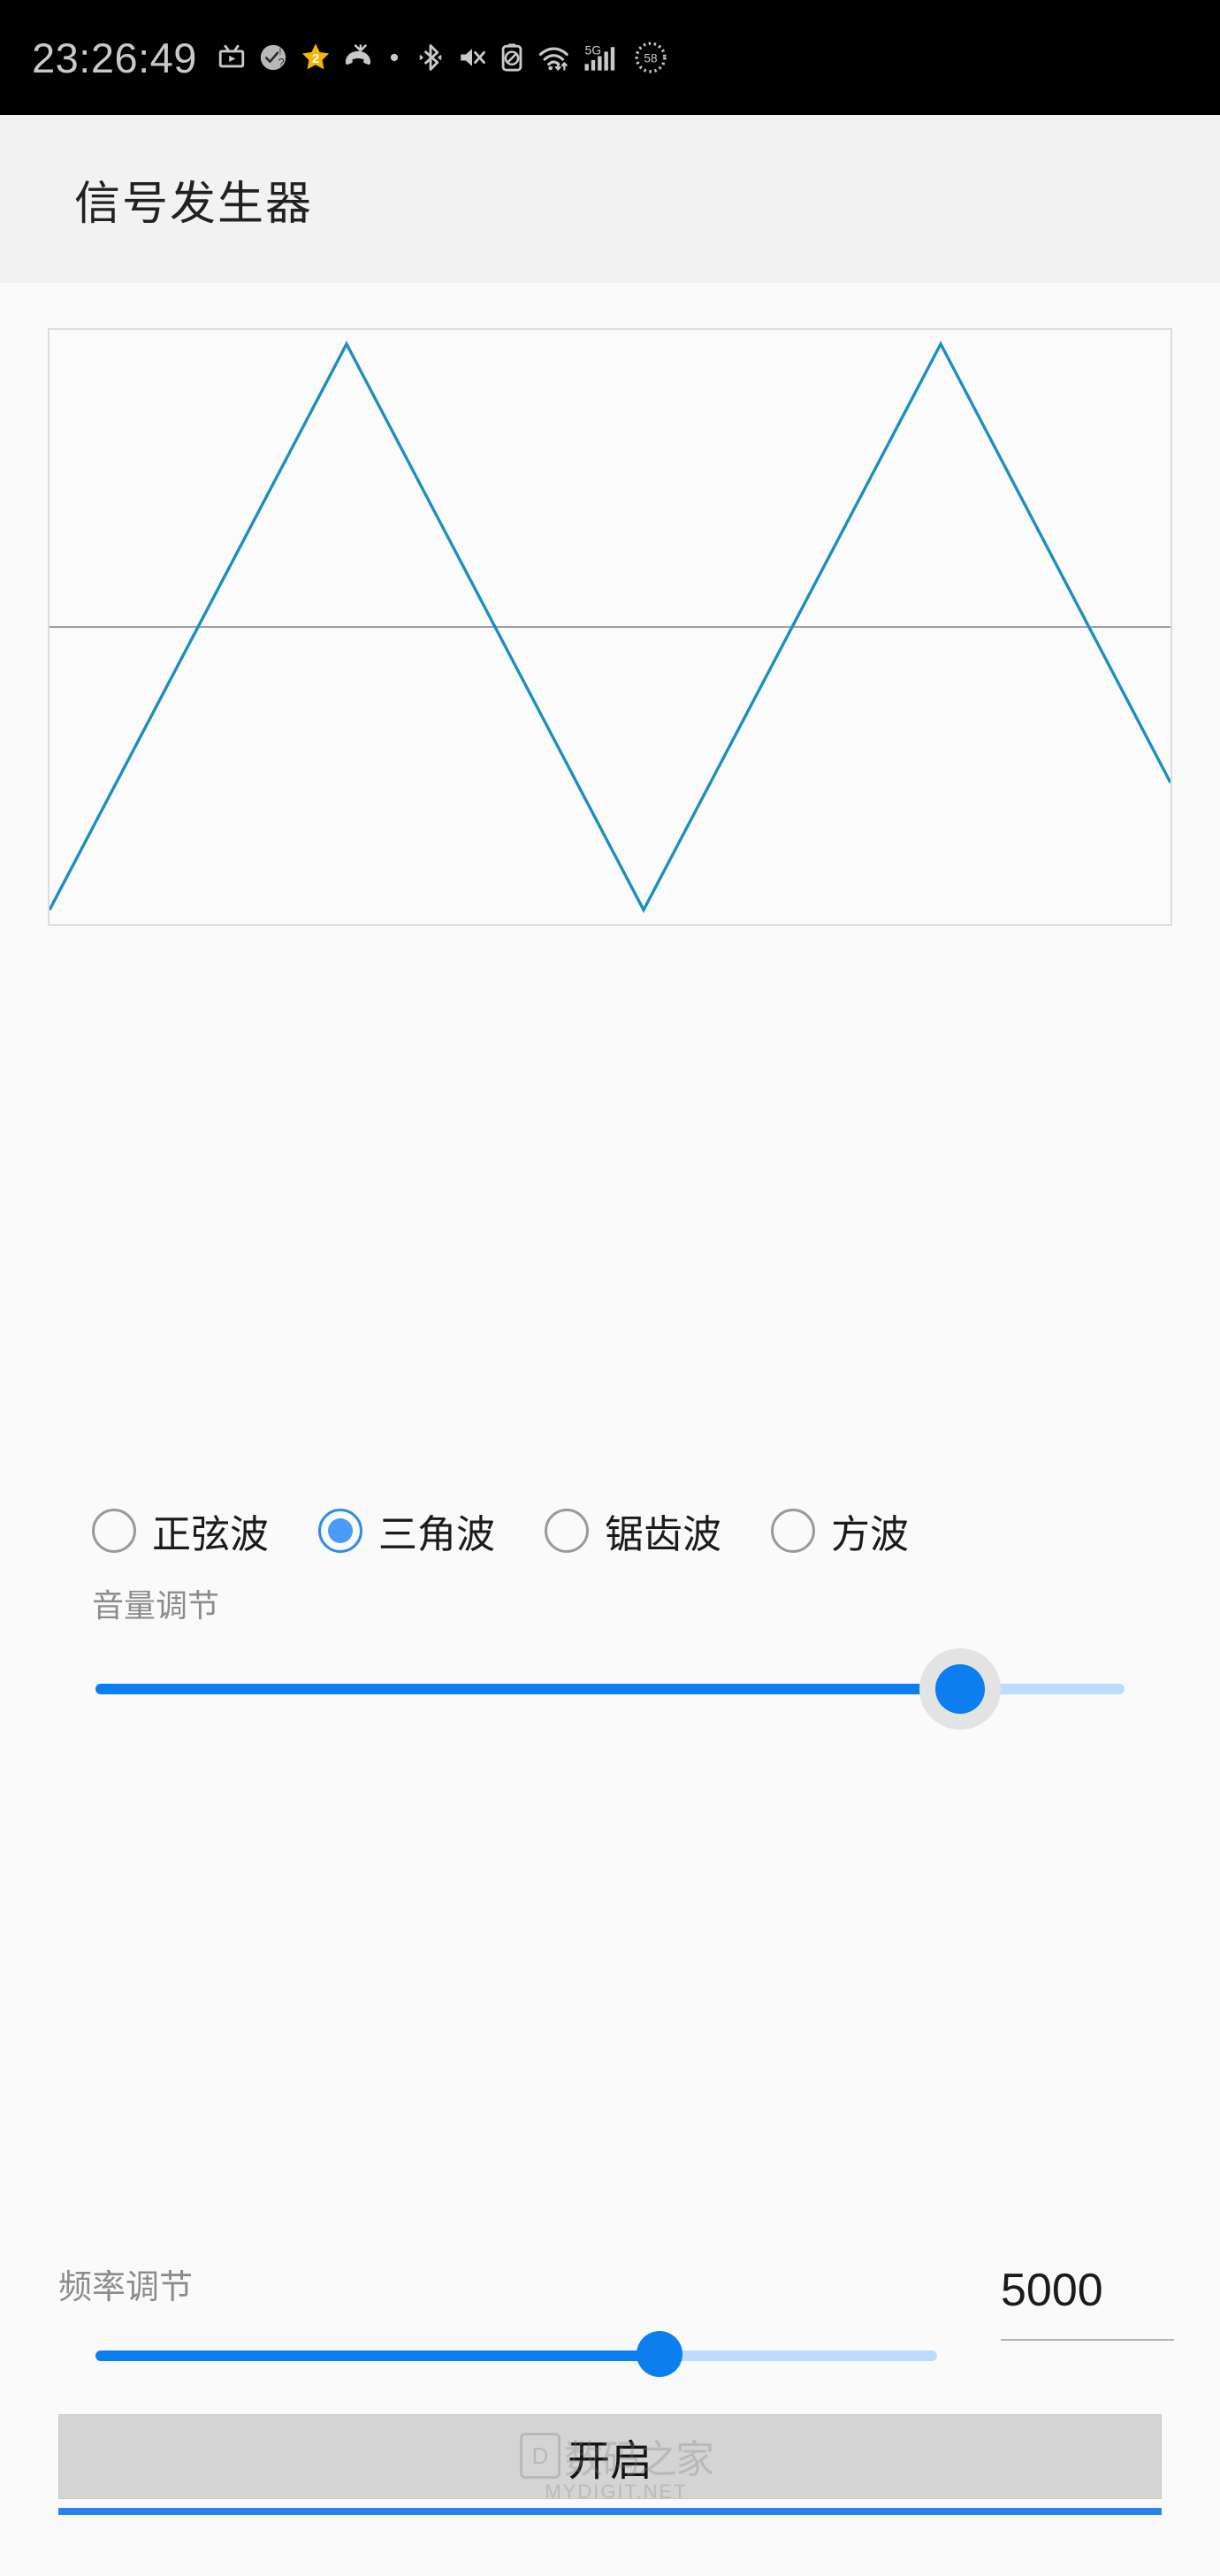  I want to click on bottom-accent-bar, so click(610, 2511).